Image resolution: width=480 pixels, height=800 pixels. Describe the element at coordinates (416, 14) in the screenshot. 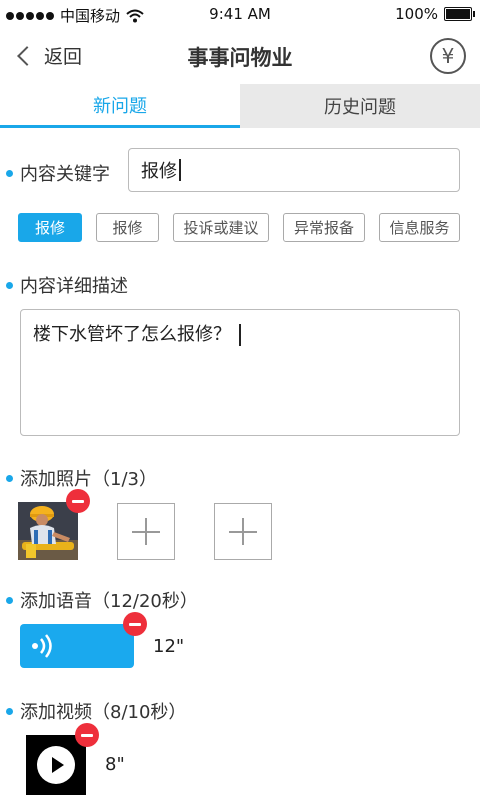

I see `battery-percent: 100%` at that location.